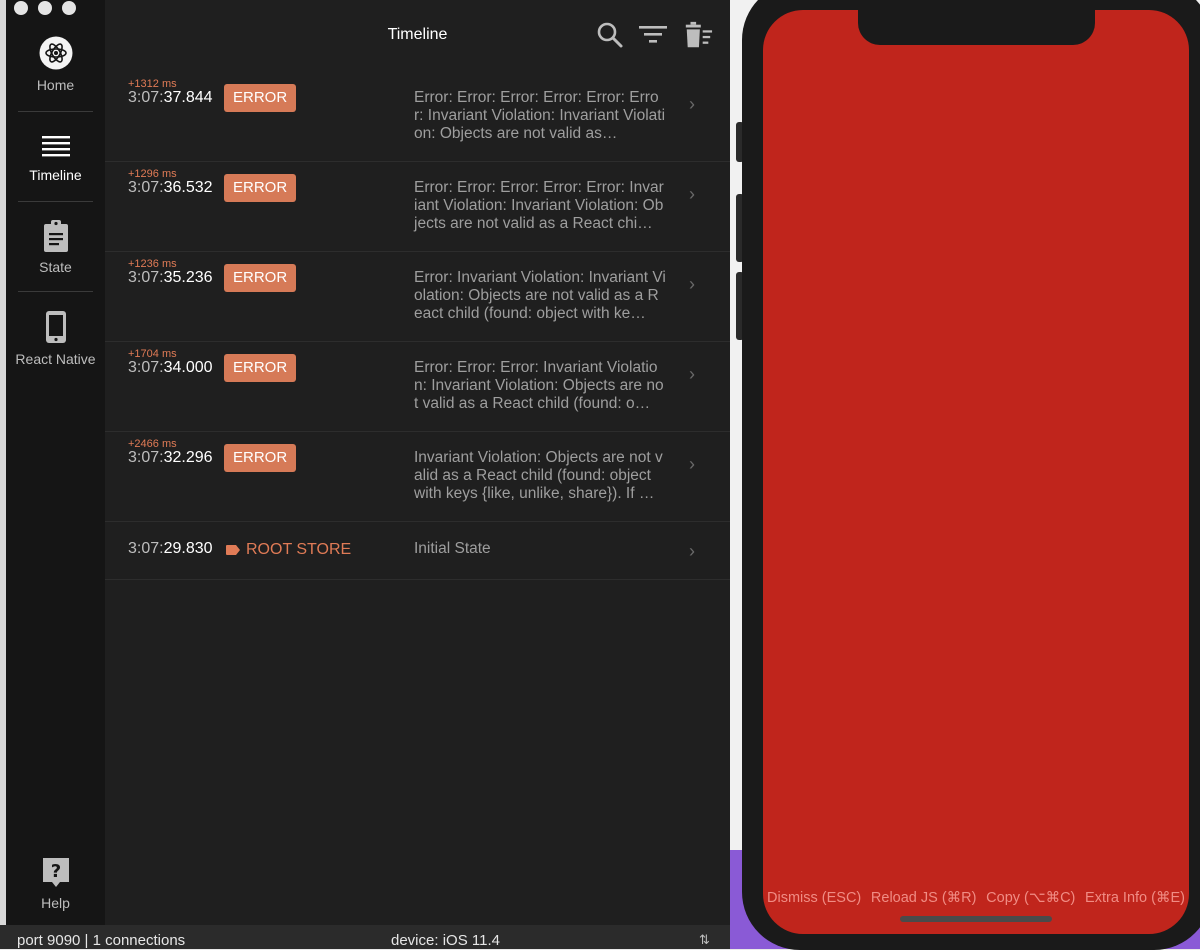  Describe the element at coordinates (653, 35) in the screenshot. I see `filter-icon` at that location.